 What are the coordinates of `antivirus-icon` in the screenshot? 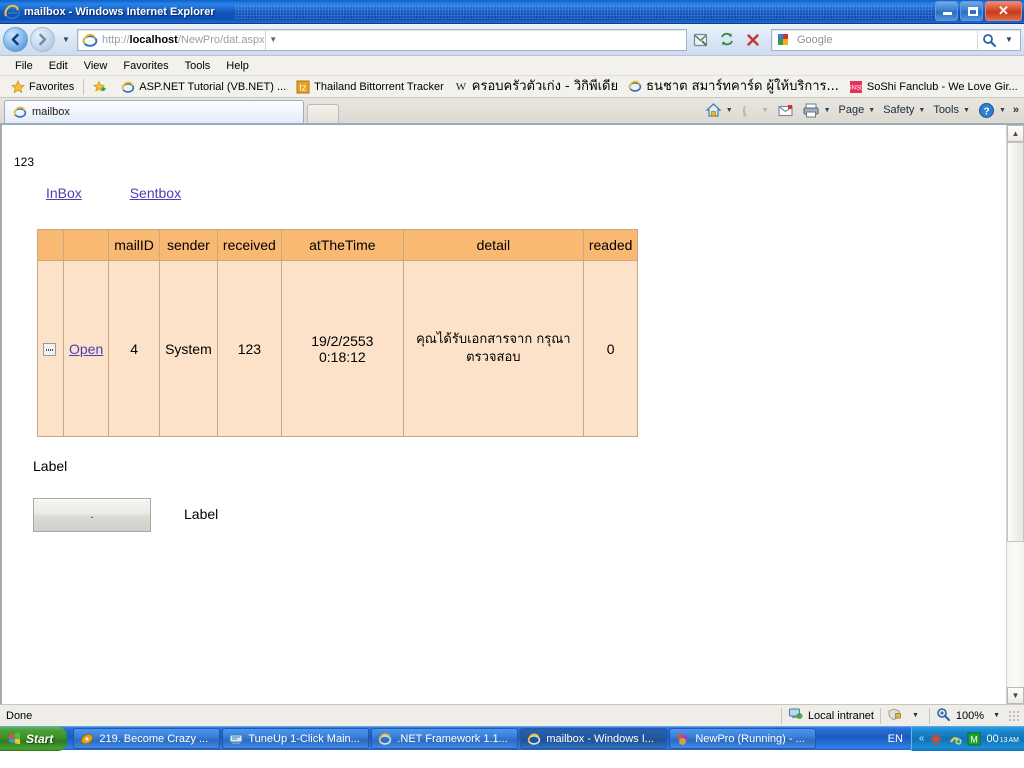 It's located at (936, 739).